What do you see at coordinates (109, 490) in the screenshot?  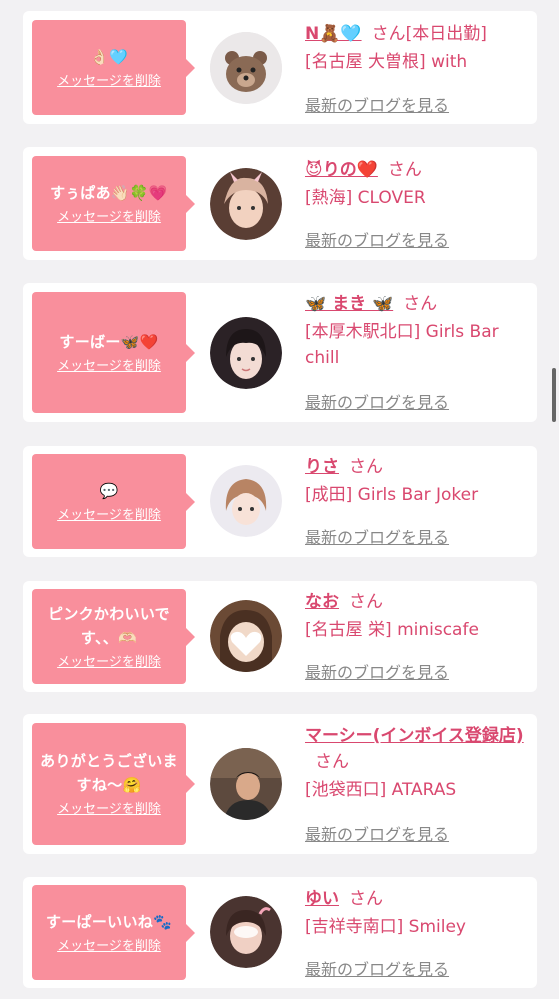 I see `message-text: 💬` at bounding box center [109, 490].